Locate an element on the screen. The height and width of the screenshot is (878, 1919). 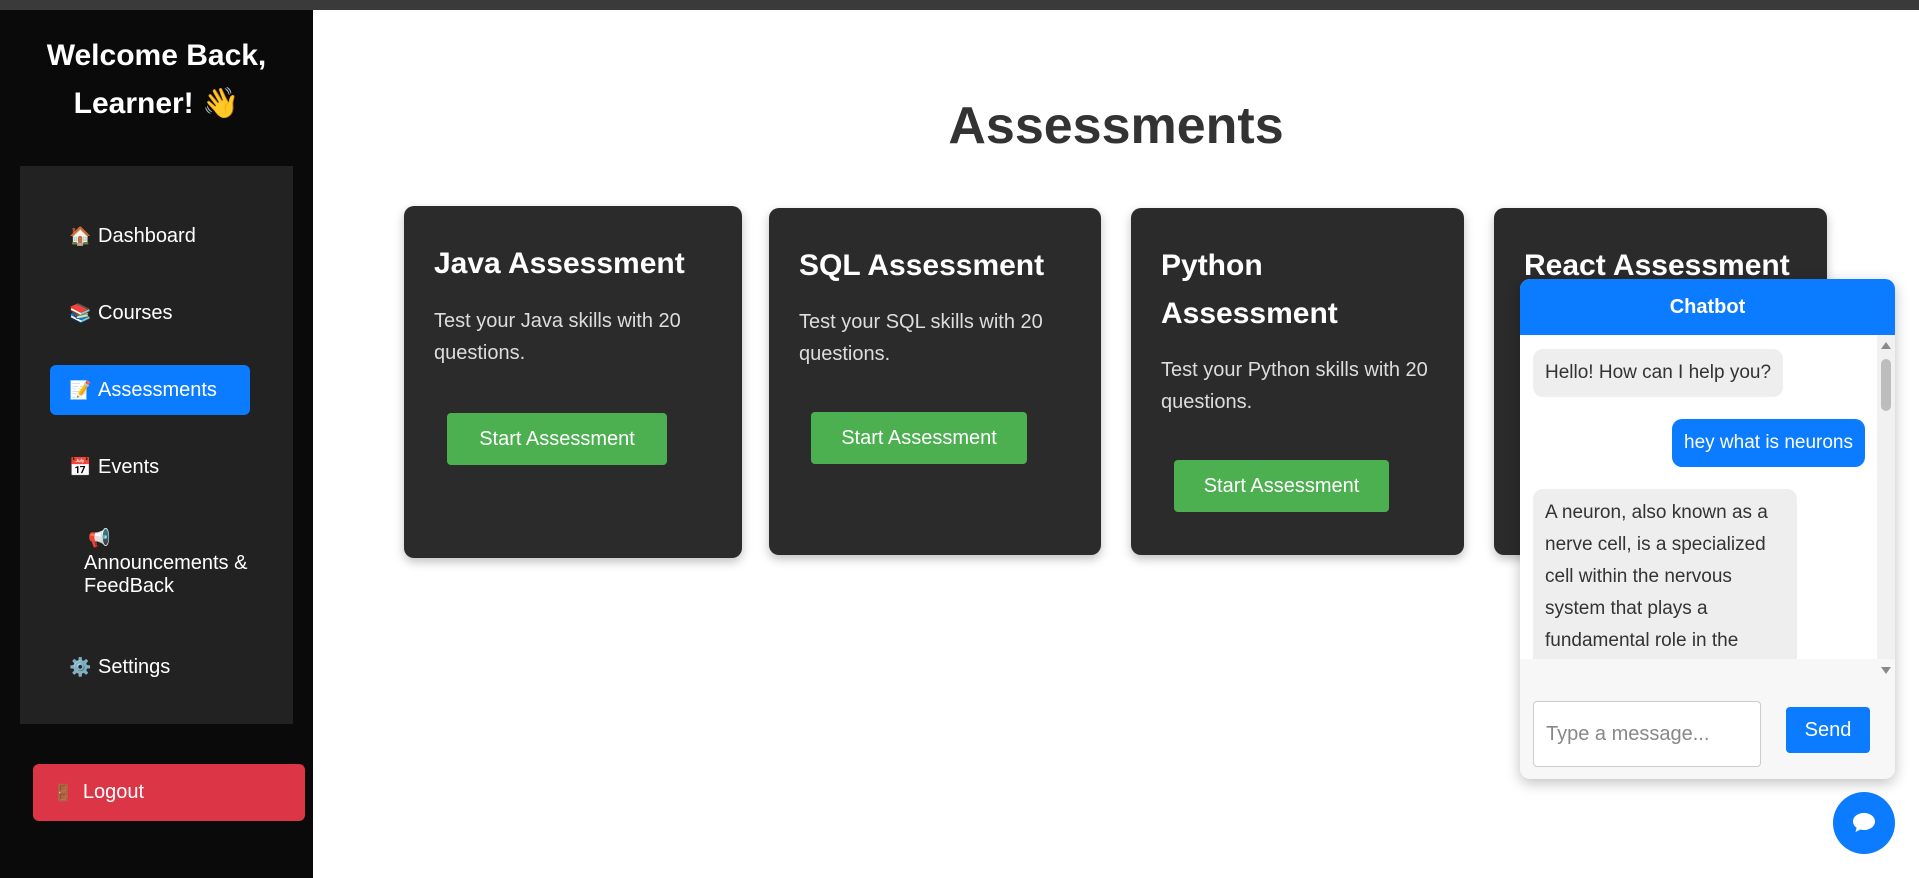
scrollbar-thumb is located at coordinates (1886, 385).